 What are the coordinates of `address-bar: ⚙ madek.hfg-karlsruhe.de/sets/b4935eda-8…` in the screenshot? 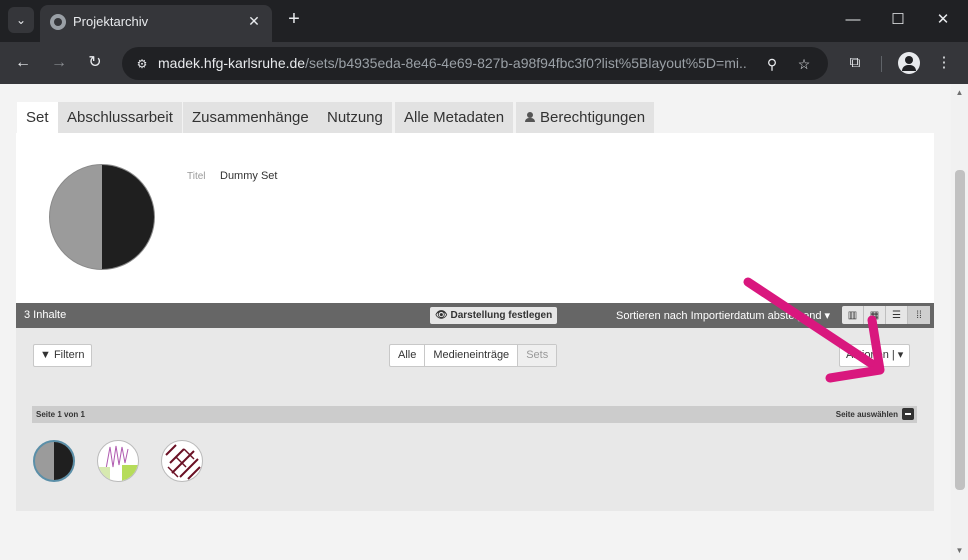 It's located at (475, 63).